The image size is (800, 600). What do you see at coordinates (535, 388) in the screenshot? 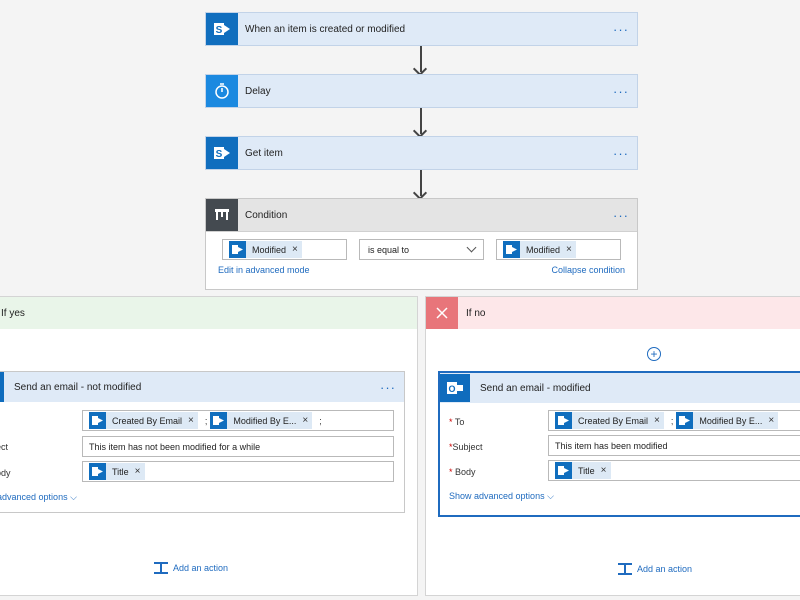
I see `send-email-title: Send an email - modified` at bounding box center [535, 388].